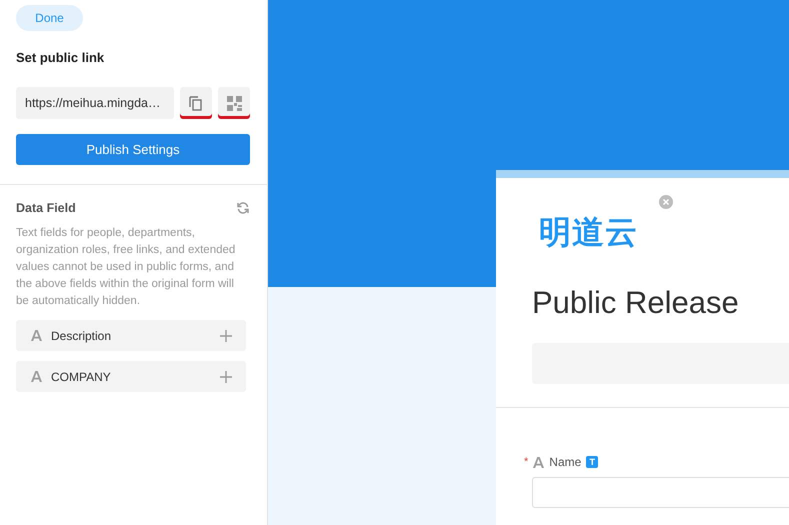  Describe the element at coordinates (133, 149) in the screenshot. I see `publish-settings-button: Publish Settings` at that location.